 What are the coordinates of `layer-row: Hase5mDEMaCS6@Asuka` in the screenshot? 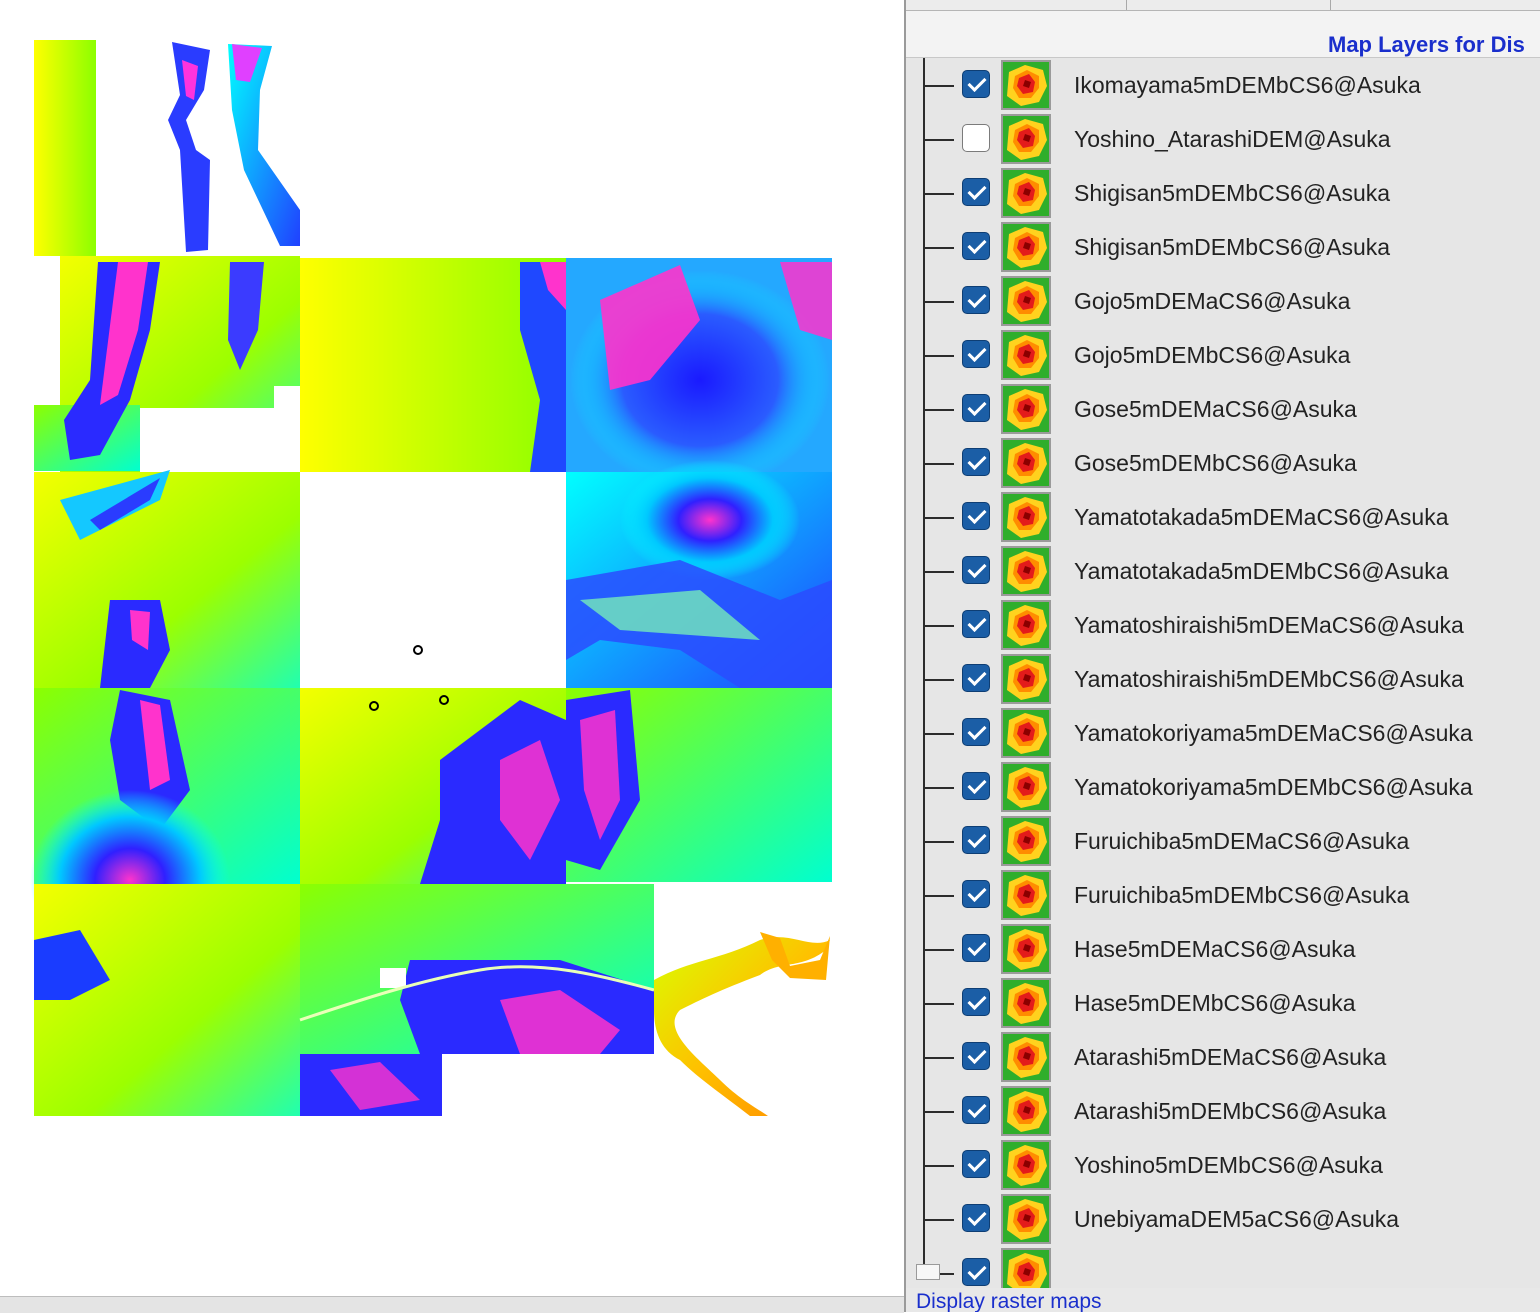 It's located at (1223, 949).